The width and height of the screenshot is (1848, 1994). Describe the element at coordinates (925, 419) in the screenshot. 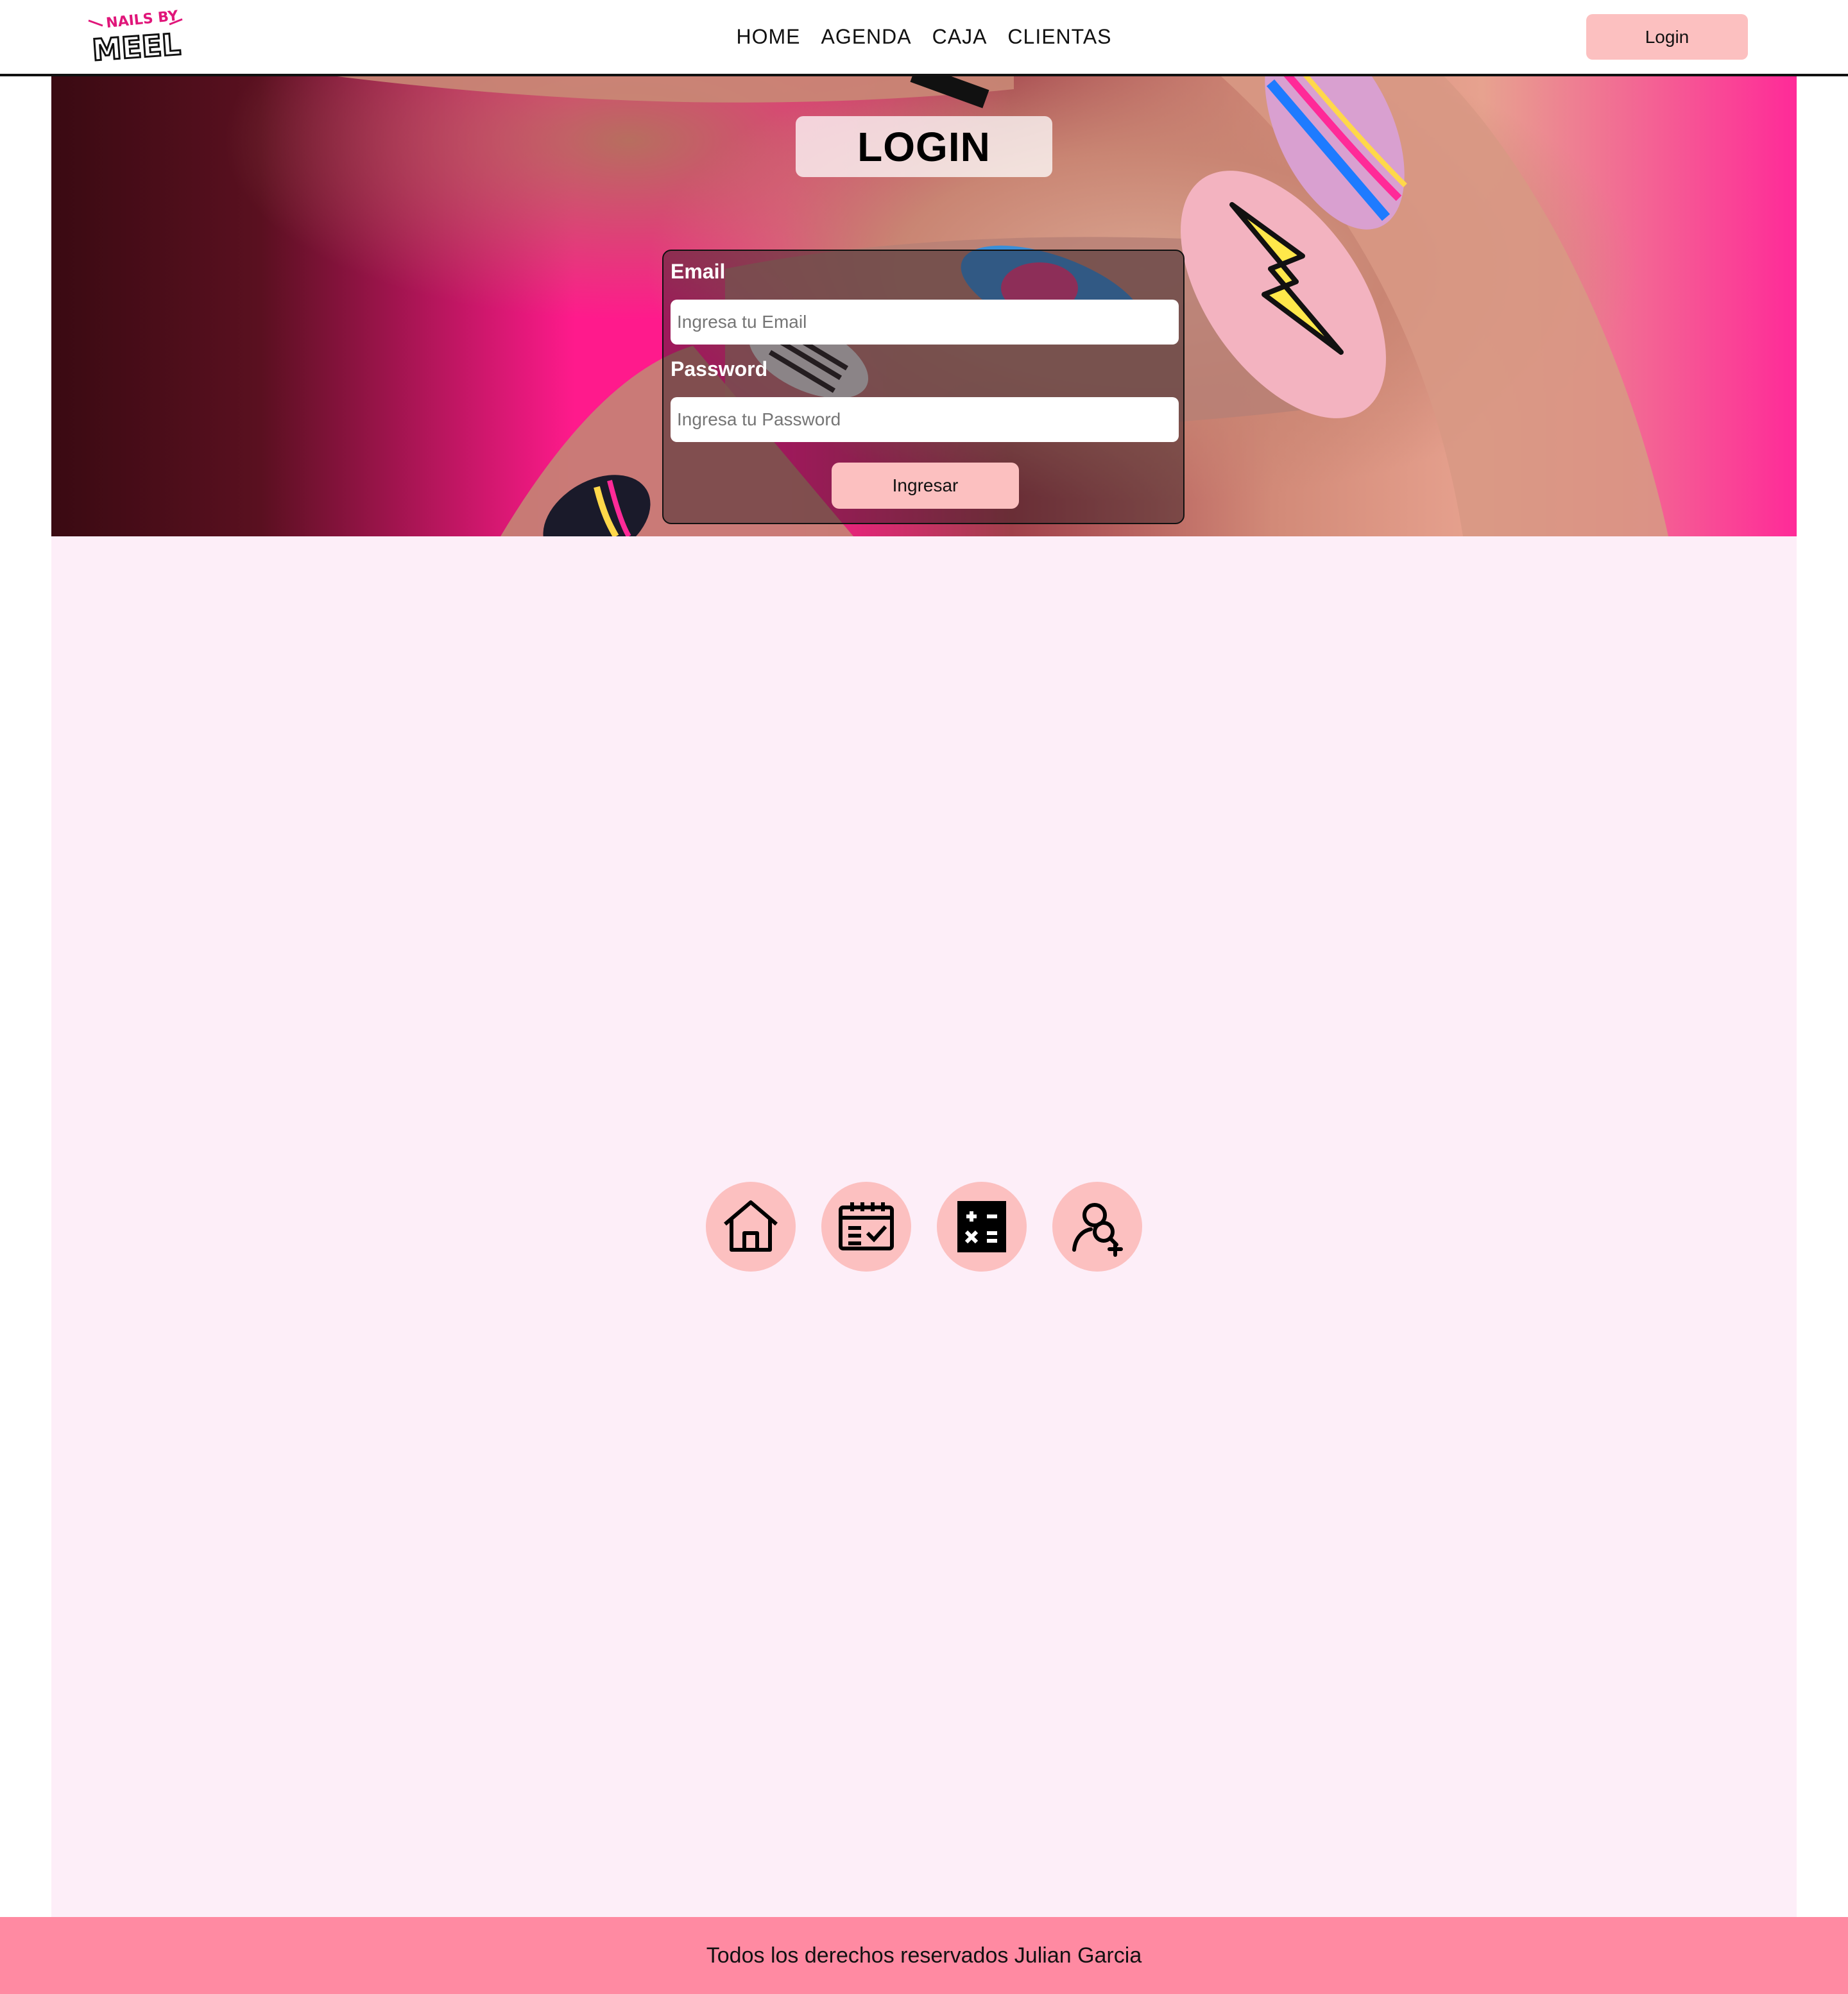

I see `password-field` at that location.